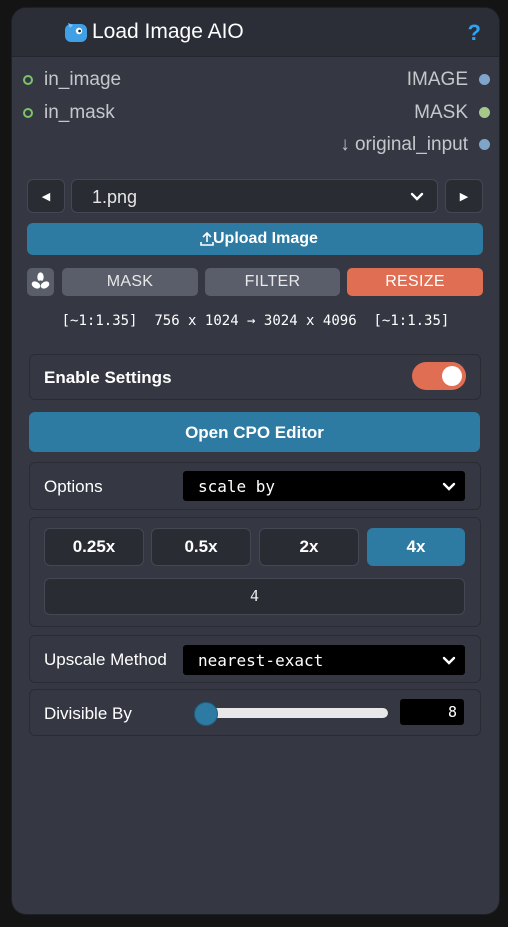 This screenshot has width=508, height=927. I want to click on prev-file-button: ◀, so click(46, 196).